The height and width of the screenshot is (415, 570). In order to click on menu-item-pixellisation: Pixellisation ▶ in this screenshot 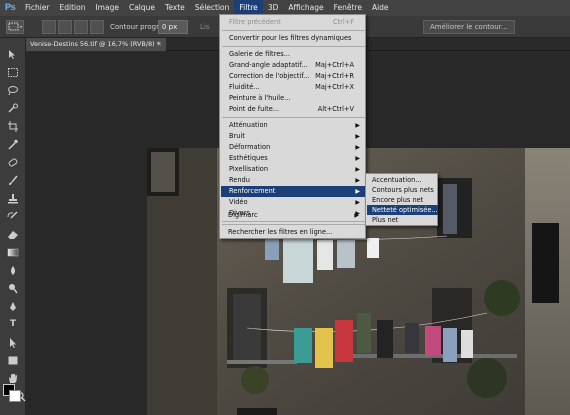, I will do `click(293, 169)`.